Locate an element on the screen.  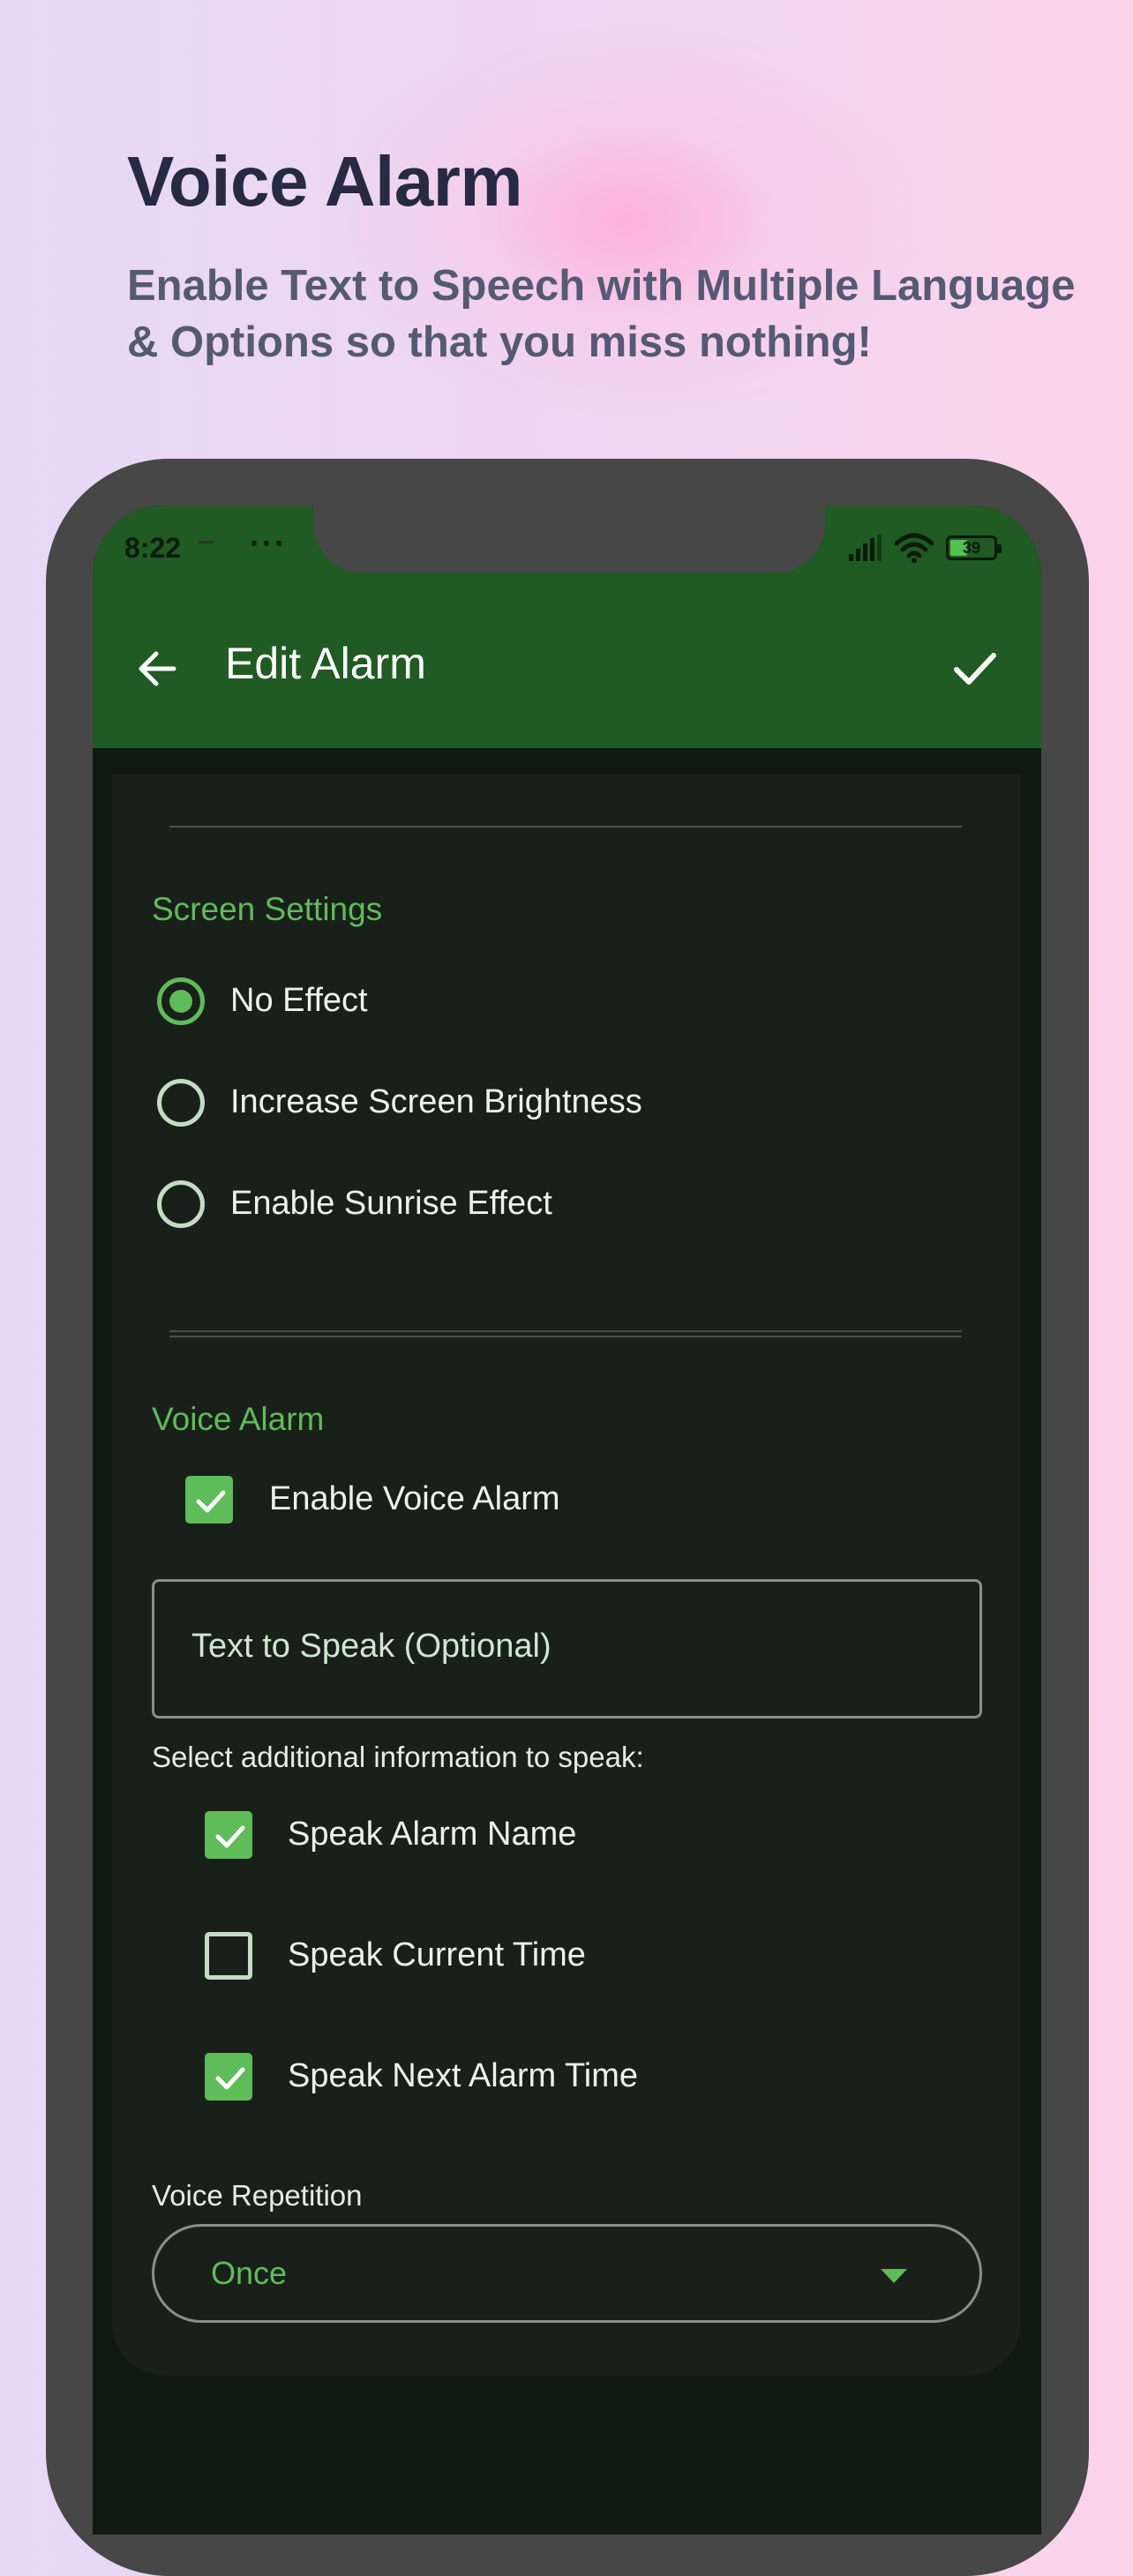
checkbox-label: Speak Next Alarm Time is located at coordinates (464, 2075).